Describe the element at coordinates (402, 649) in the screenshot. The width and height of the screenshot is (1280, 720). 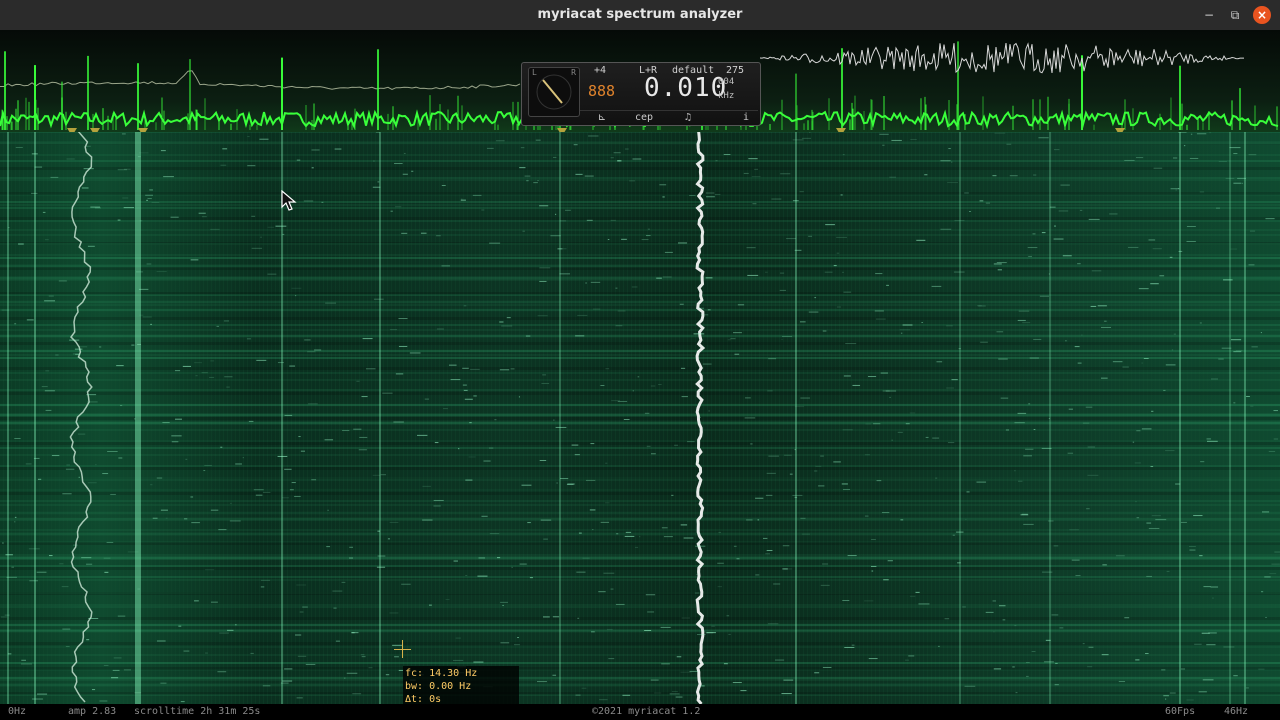
I see `crosshair-horizontal` at that location.